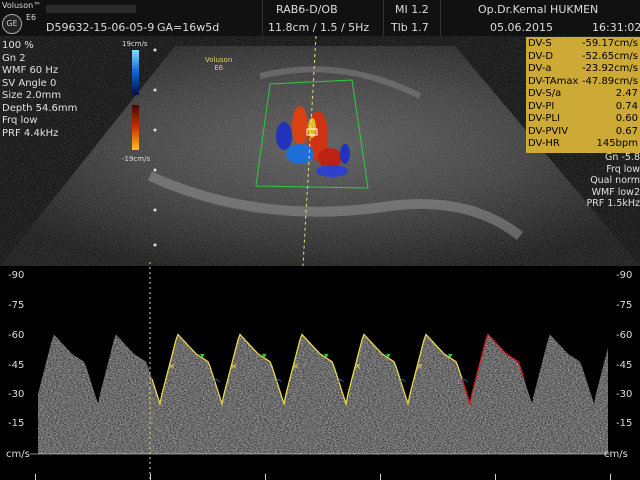 This screenshot has height=480, width=640. Describe the element at coordinates (624, 275) in the screenshot. I see `tick-right-90: -90` at that location.